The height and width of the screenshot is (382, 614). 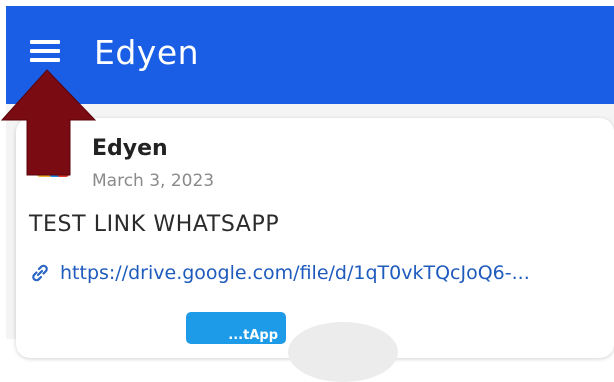 I want to click on app-title: Edyen, so click(x=147, y=52).